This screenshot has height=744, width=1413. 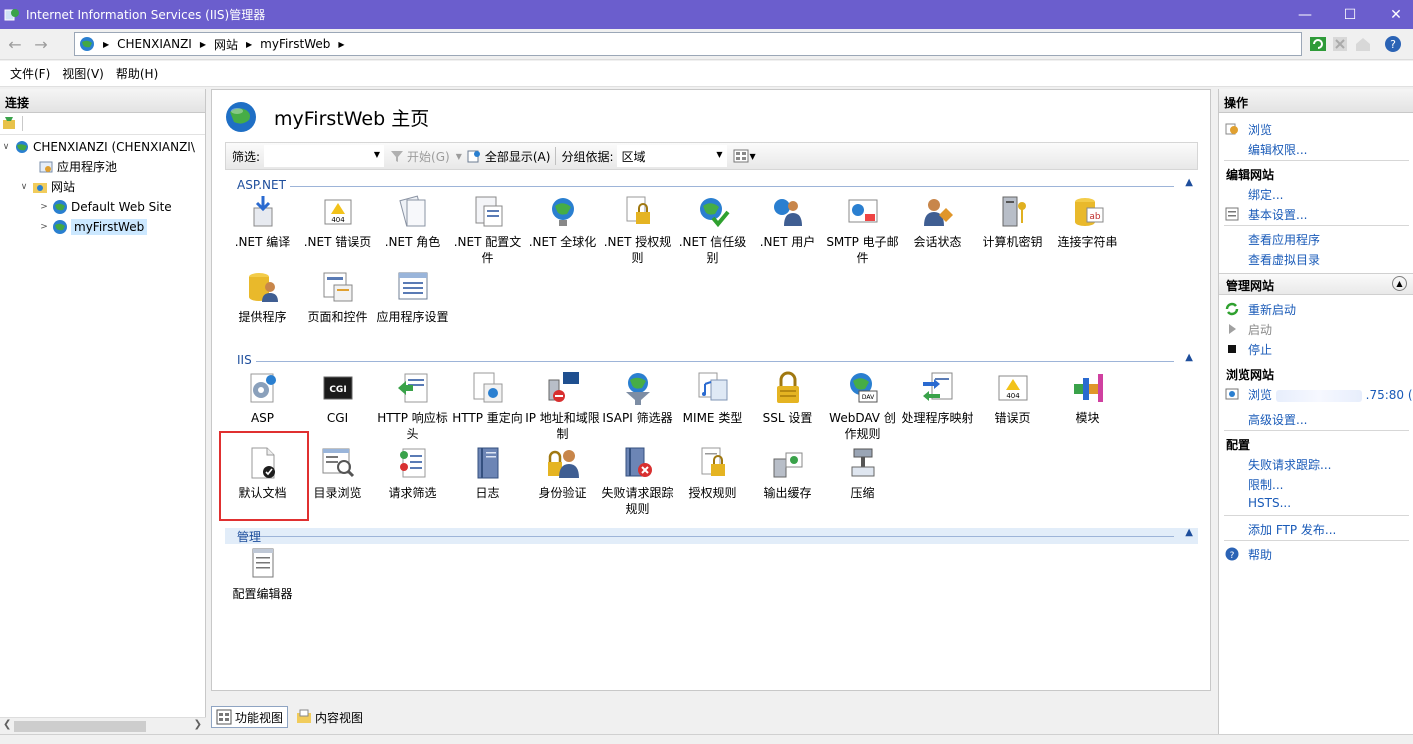 What do you see at coordinates (637, 481) in the screenshot?
I see `feature-failed-request-tracing: 失败请求跟踪规则` at bounding box center [637, 481].